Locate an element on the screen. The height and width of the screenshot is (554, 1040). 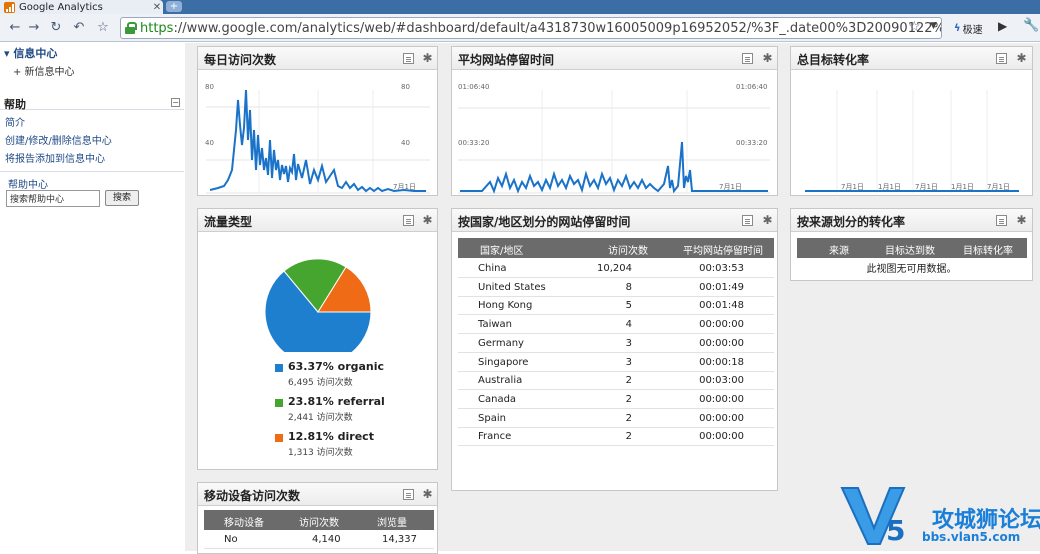
back-icon: ← is located at coordinates (15, 28).